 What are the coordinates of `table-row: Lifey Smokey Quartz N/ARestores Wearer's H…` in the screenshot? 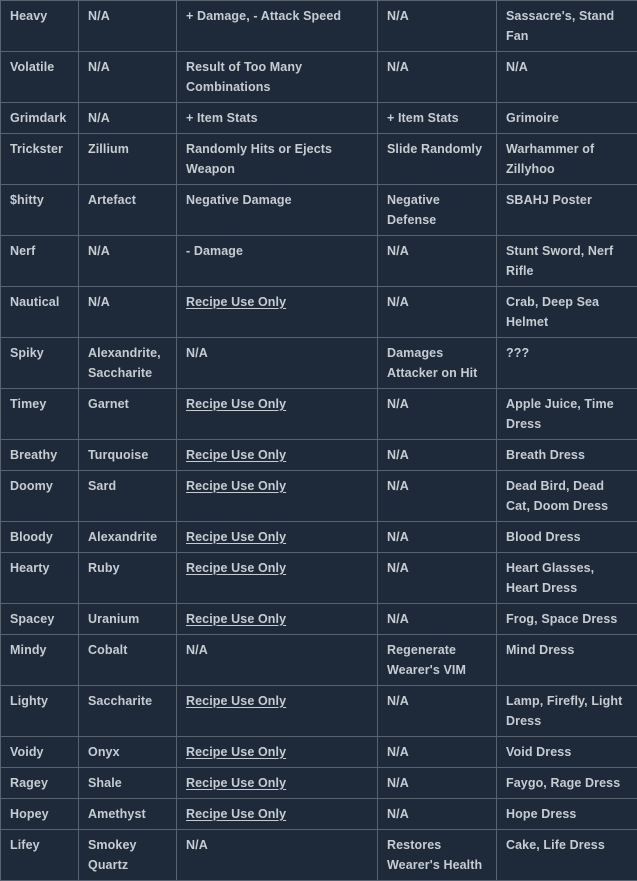 It's located at (319, 855).